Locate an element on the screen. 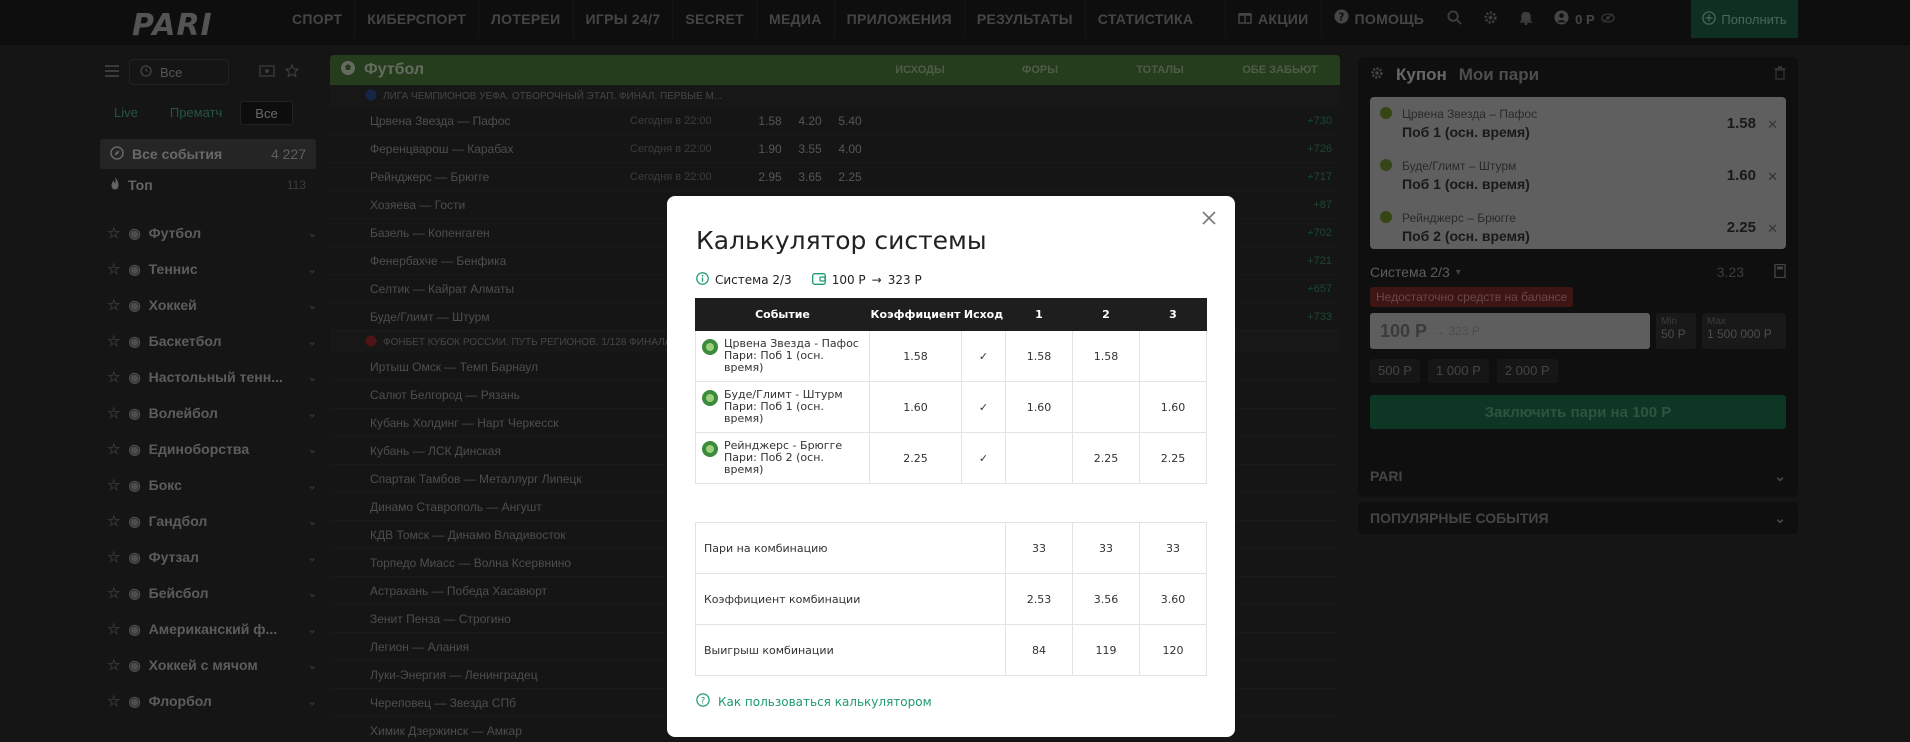 This screenshot has height=742, width=1910. help-circle-icon: ? is located at coordinates (703, 701).